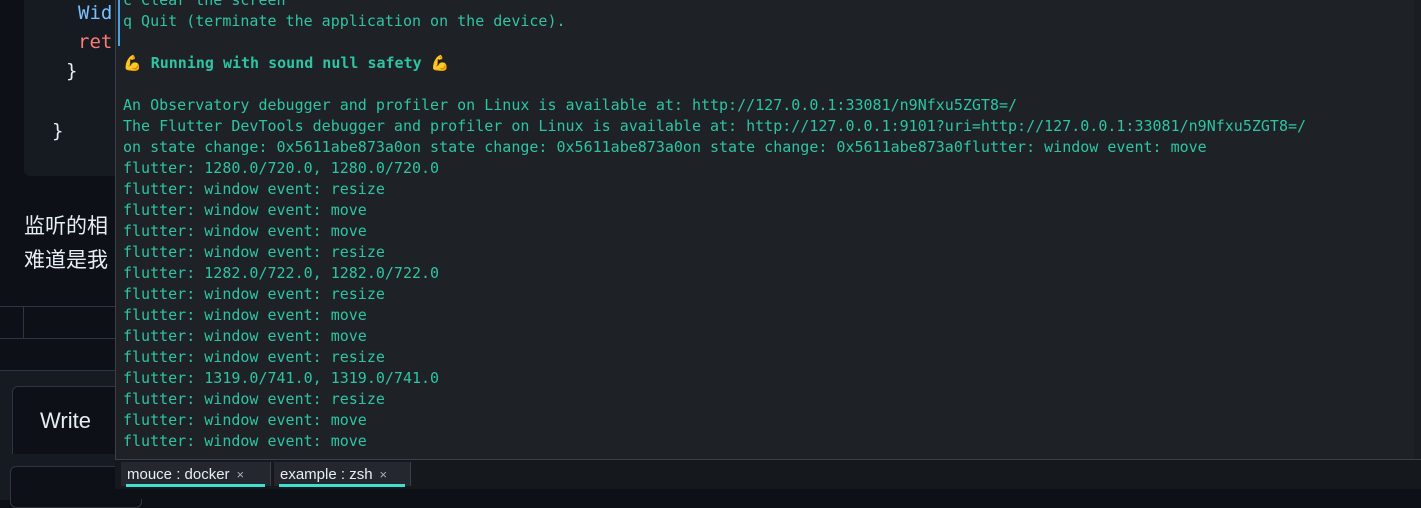  What do you see at coordinates (66, 260) in the screenshot?
I see `comment-text-line: 难道是我` at bounding box center [66, 260].